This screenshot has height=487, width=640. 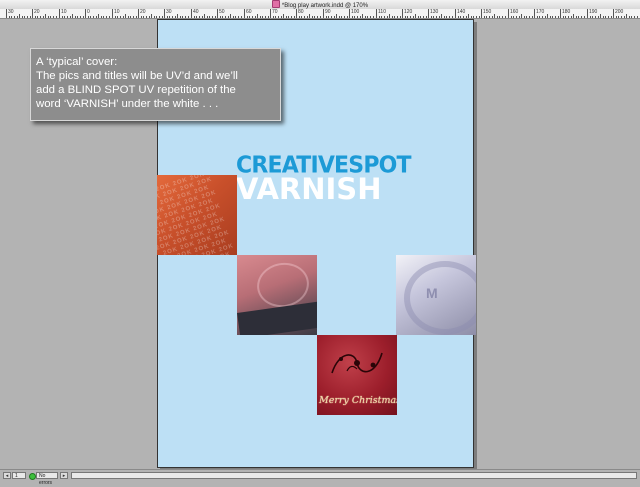 I want to click on ruler-label: 20, so click(x=37, y=12).